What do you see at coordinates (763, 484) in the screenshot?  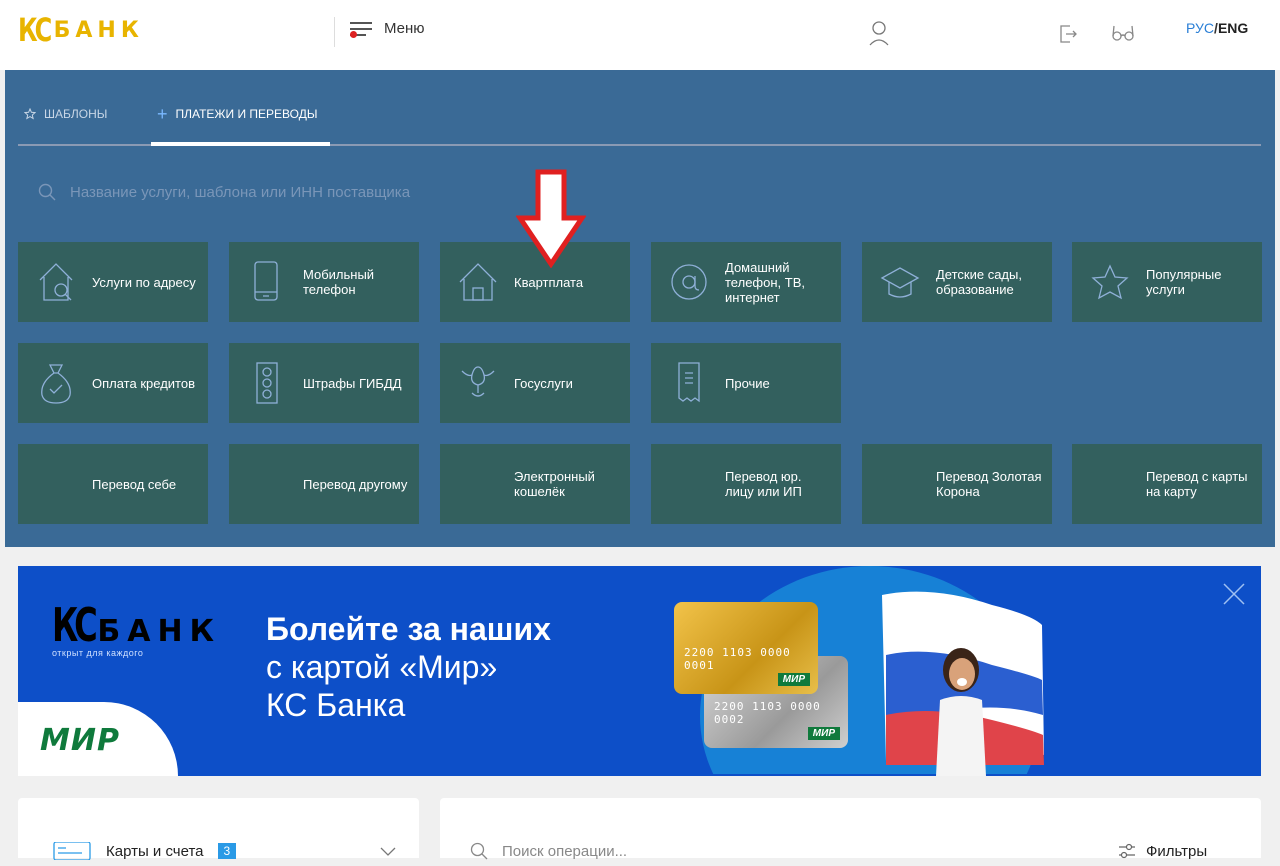 I see `tile-label: Перевод юр. лицу или ИП` at bounding box center [763, 484].